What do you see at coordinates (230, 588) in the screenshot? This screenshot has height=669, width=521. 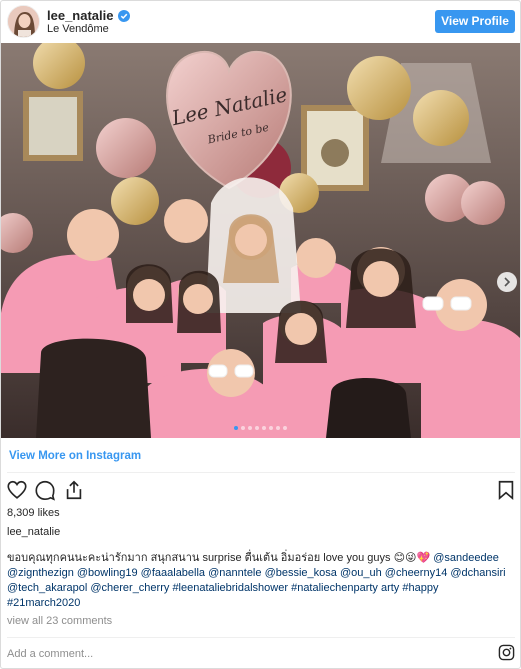 I see `hashtag-link: #leenataliebridalshower` at bounding box center [230, 588].